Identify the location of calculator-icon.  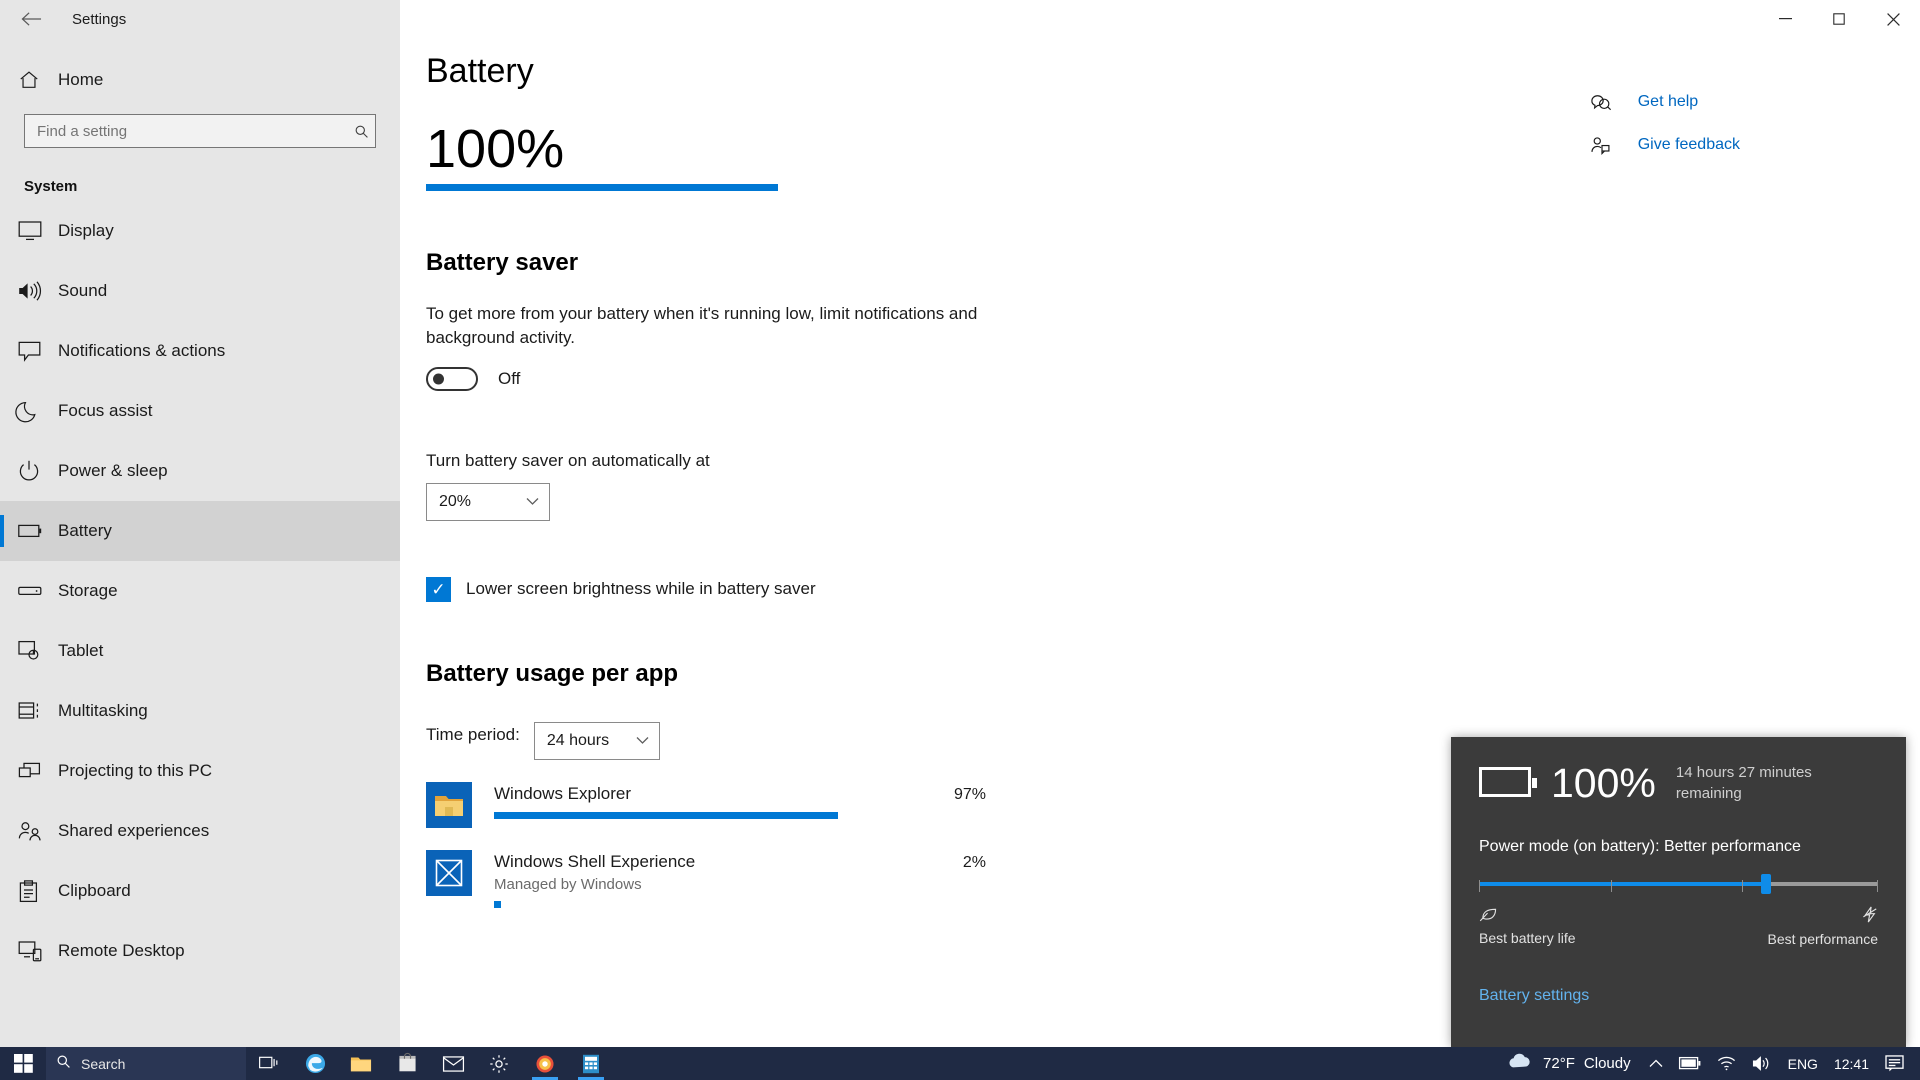
(591, 1063).